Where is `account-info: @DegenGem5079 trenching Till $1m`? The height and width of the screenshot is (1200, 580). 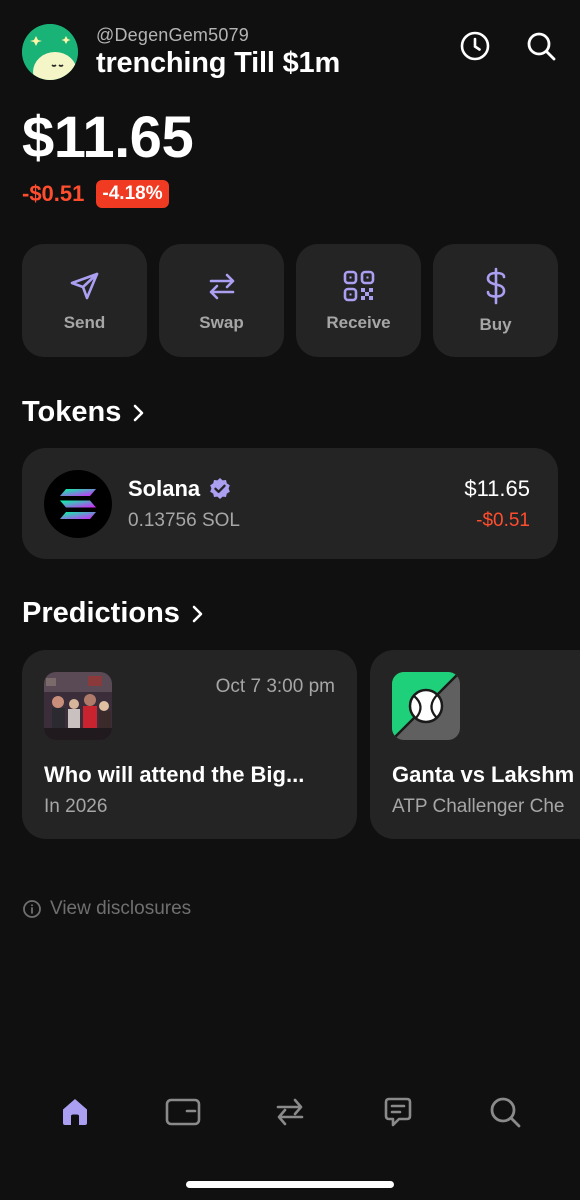 account-info: @DegenGem5079 trenching Till $1m is located at coordinates (218, 52).